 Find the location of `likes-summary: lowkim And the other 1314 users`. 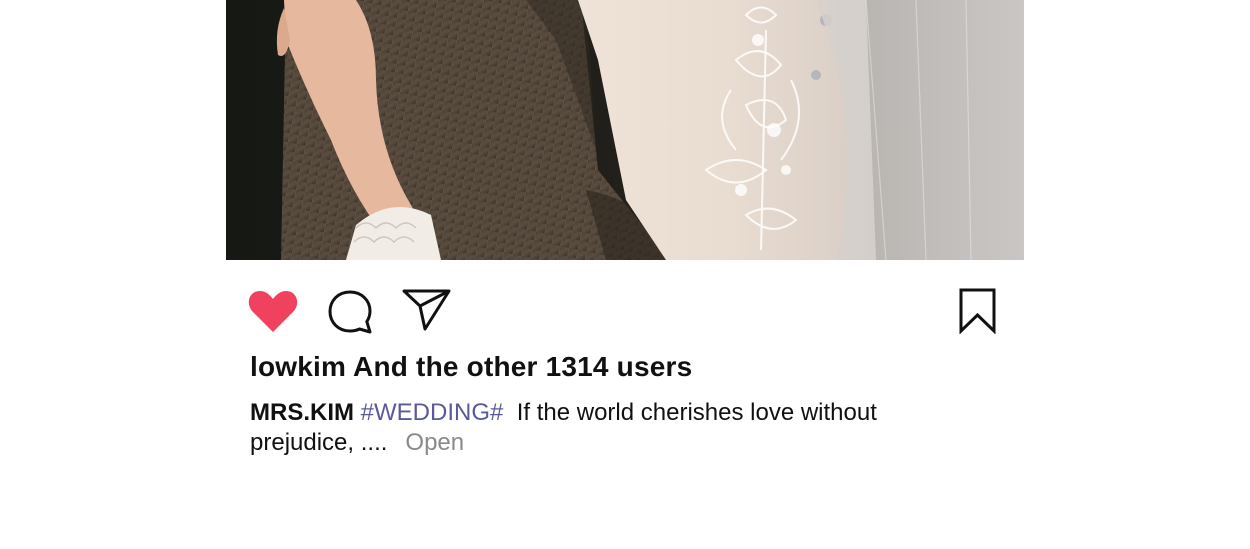

likes-summary: lowkim And the other 1314 users is located at coordinates (471, 367).